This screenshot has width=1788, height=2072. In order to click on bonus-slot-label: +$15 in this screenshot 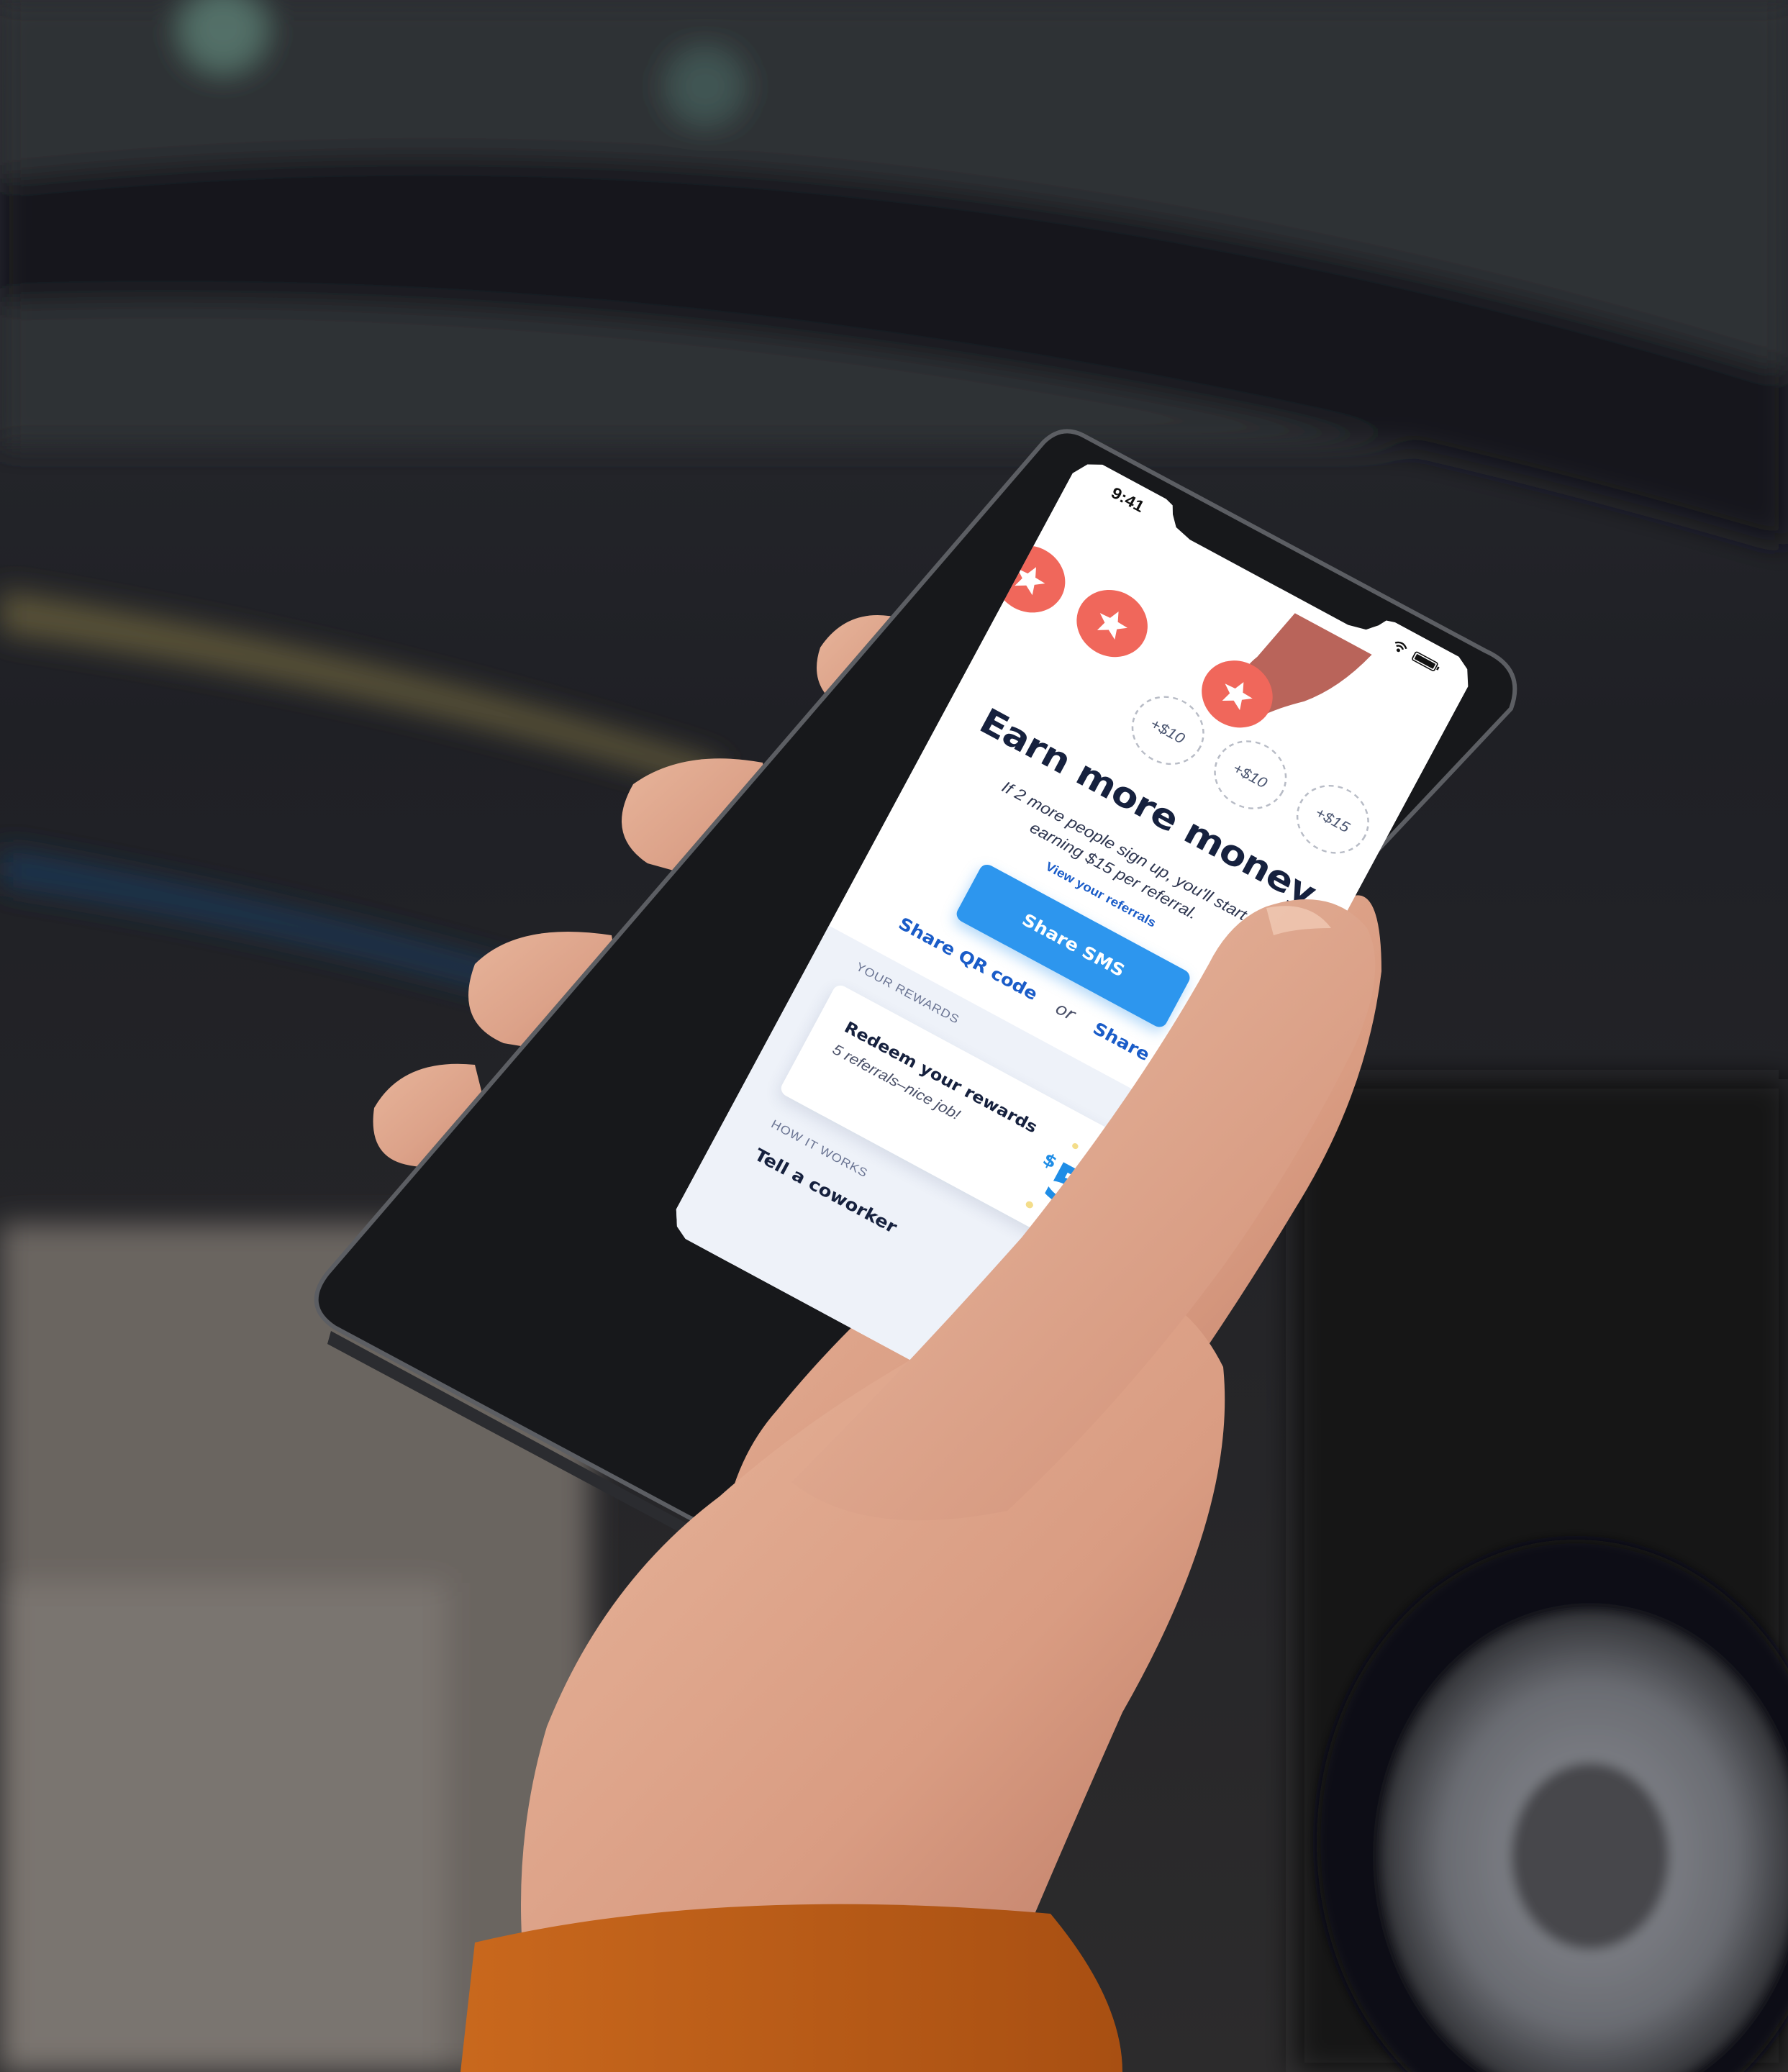, I will do `click(1332, 820)`.